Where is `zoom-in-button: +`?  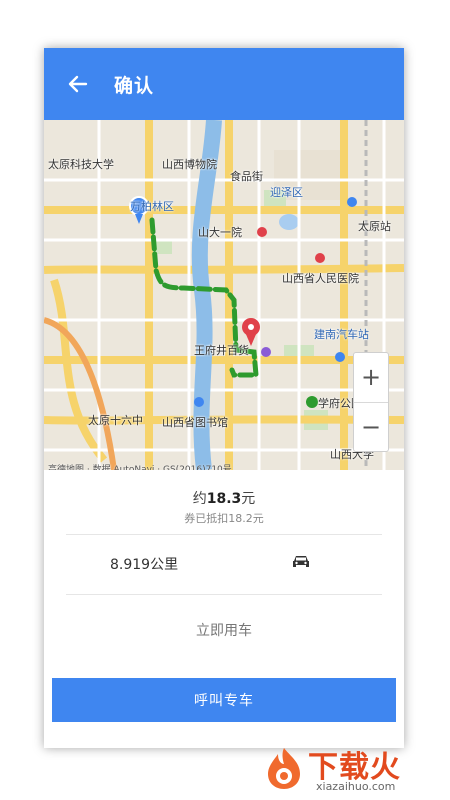 zoom-in-button: + is located at coordinates (371, 377).